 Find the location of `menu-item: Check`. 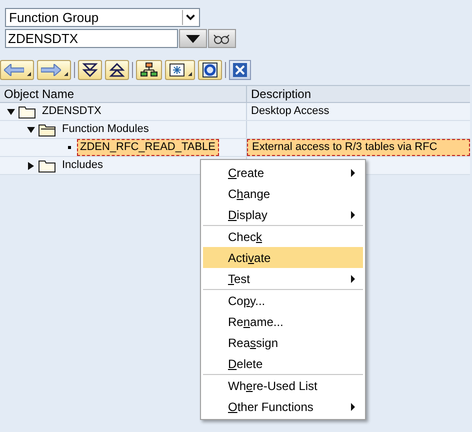

menu-item: Check is located at coordinates (283, 236).